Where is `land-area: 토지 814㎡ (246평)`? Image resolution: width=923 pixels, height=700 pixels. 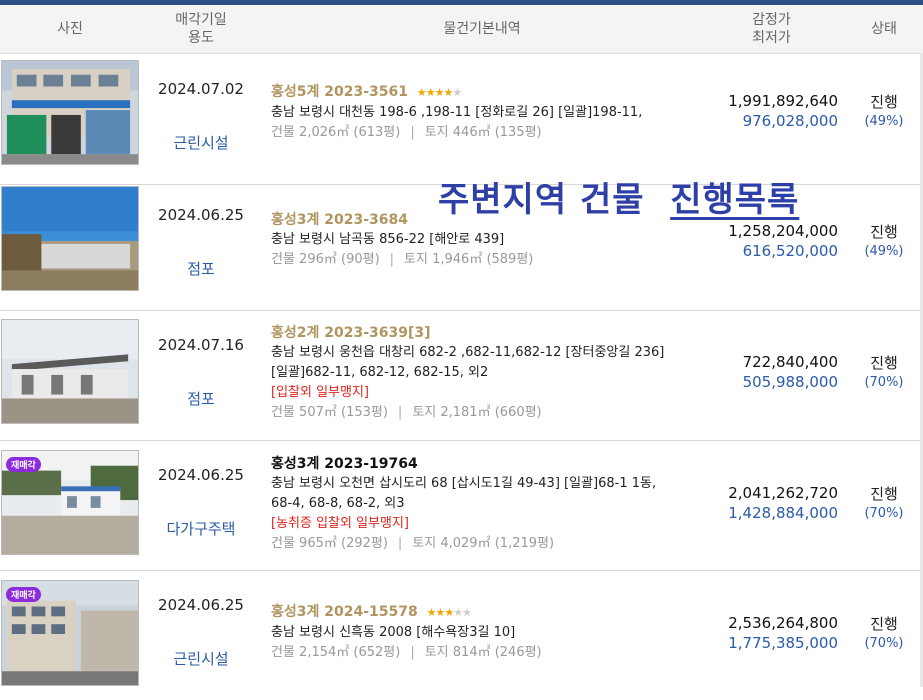 land-area: 토지 814㎡ (246평) is located at coordinates (483, 652).